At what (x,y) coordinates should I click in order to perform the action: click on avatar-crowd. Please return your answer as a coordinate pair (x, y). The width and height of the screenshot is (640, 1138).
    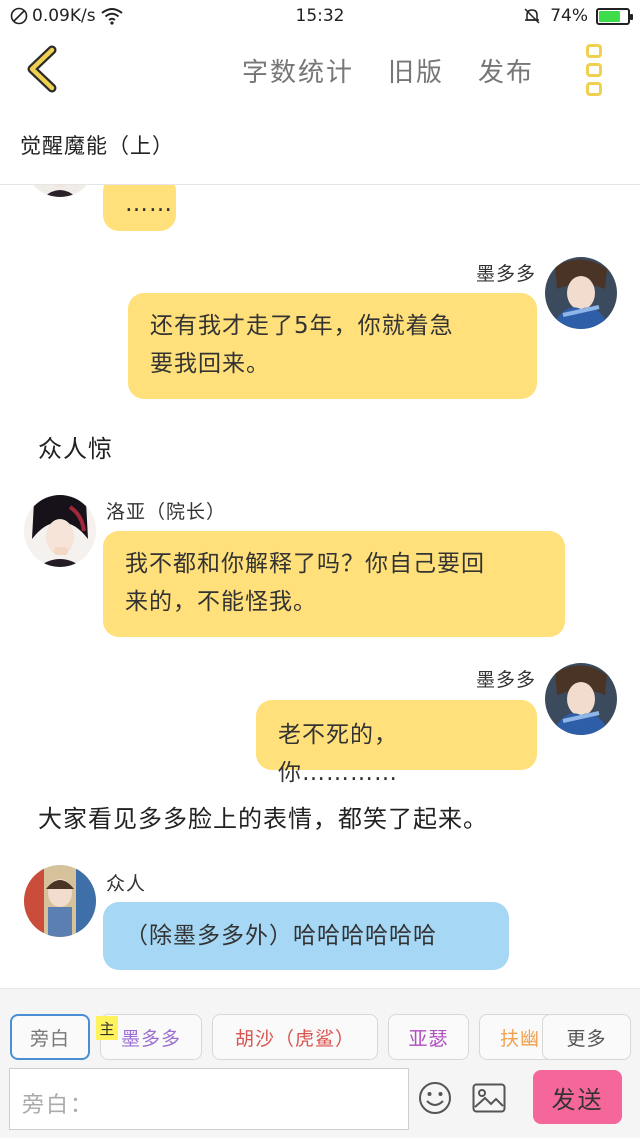
    Looking at the image, I should click on (60, 901).